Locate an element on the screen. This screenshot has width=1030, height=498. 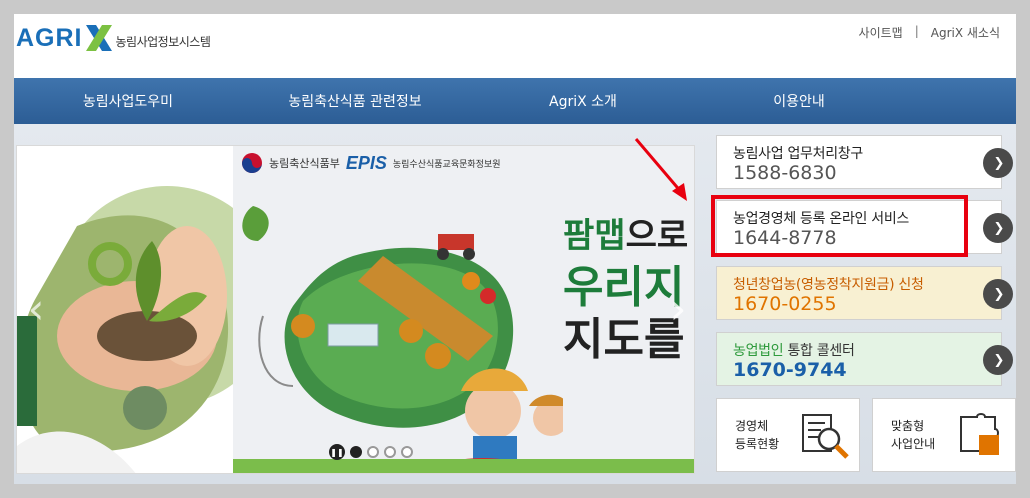
nav-item-business-helper: 농림사업도우미 is located at coordinates (128, 101).